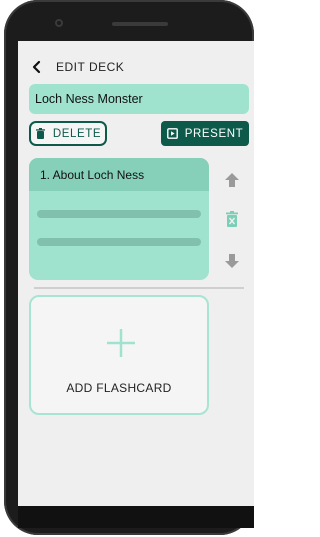 Image resolution: width=320 pixels, height=537 pixels. I want to click on plus-icon, so click(121, 343).